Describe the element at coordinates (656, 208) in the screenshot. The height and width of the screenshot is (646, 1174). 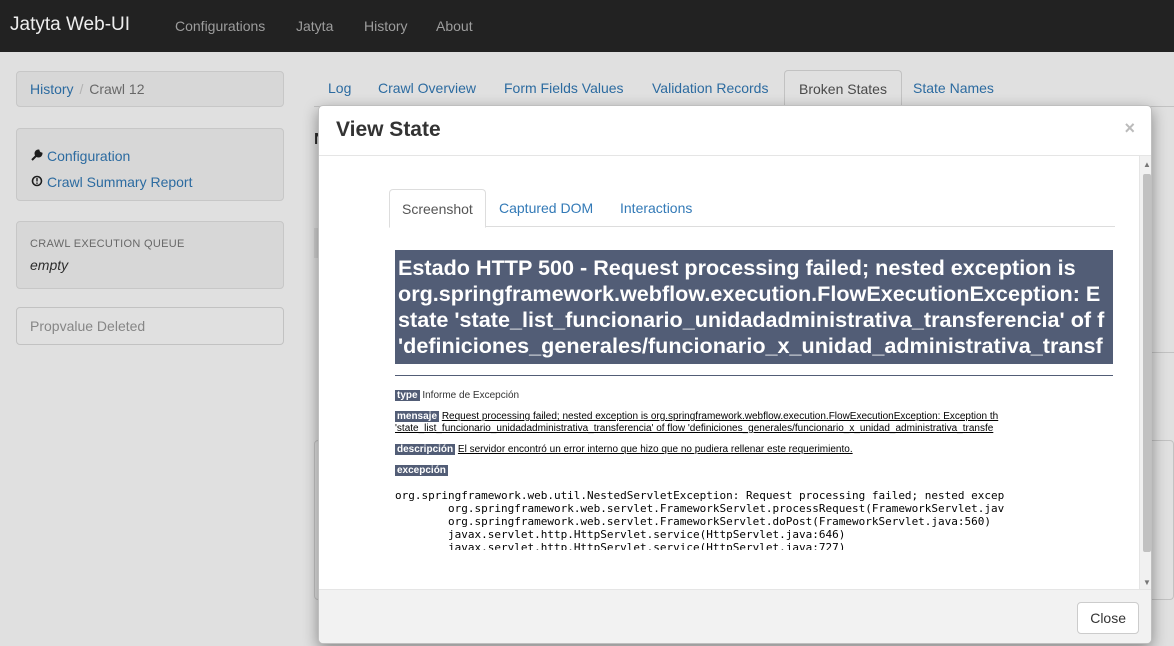
I see `tab-interactions: Interactions` at that location.